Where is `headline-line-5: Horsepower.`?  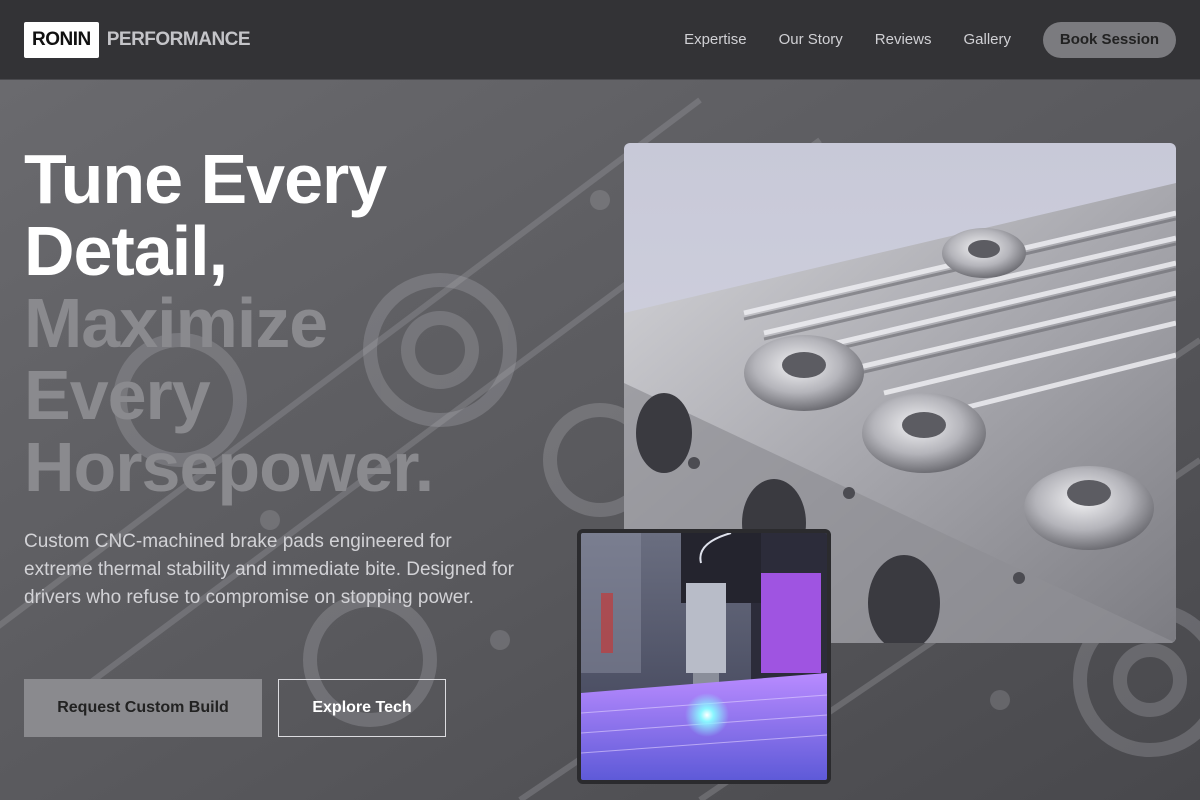 headline-line-5: Horsepower. is located at coordinates (229, 467).